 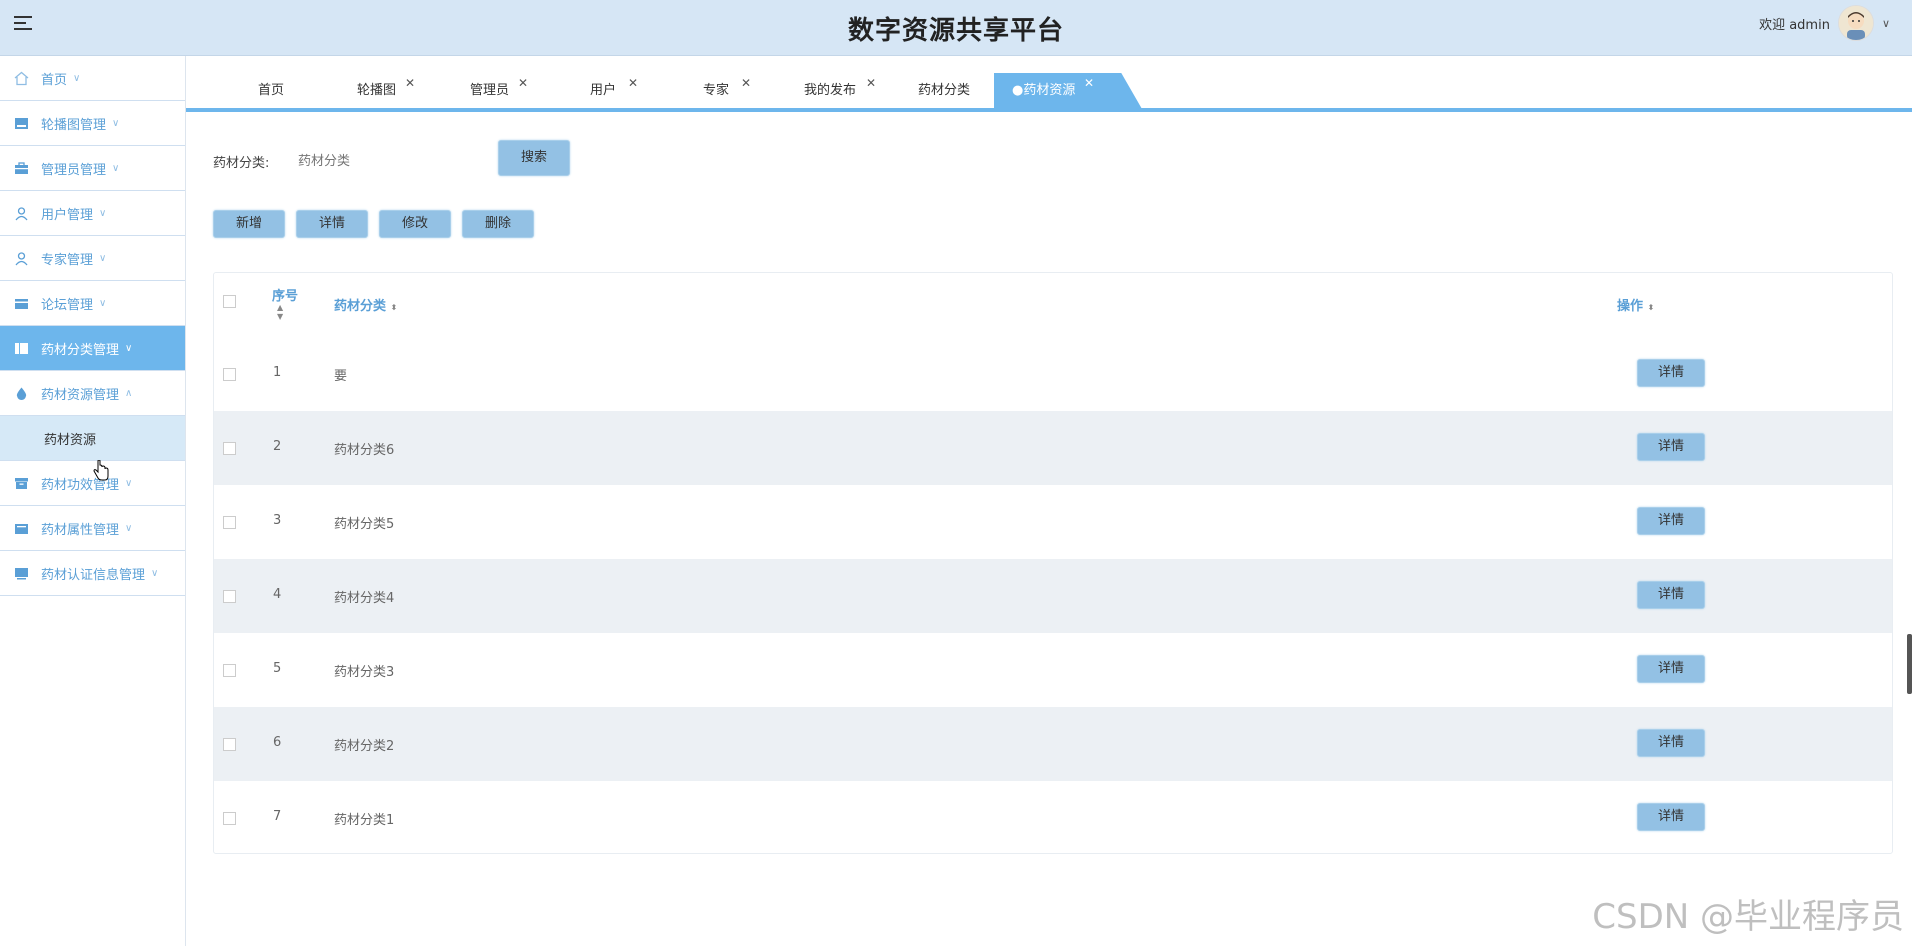 What do you see at coordinates (1909, 664) in the screenshot?
I see `scrollbar` at bounding box center [1909, 664].